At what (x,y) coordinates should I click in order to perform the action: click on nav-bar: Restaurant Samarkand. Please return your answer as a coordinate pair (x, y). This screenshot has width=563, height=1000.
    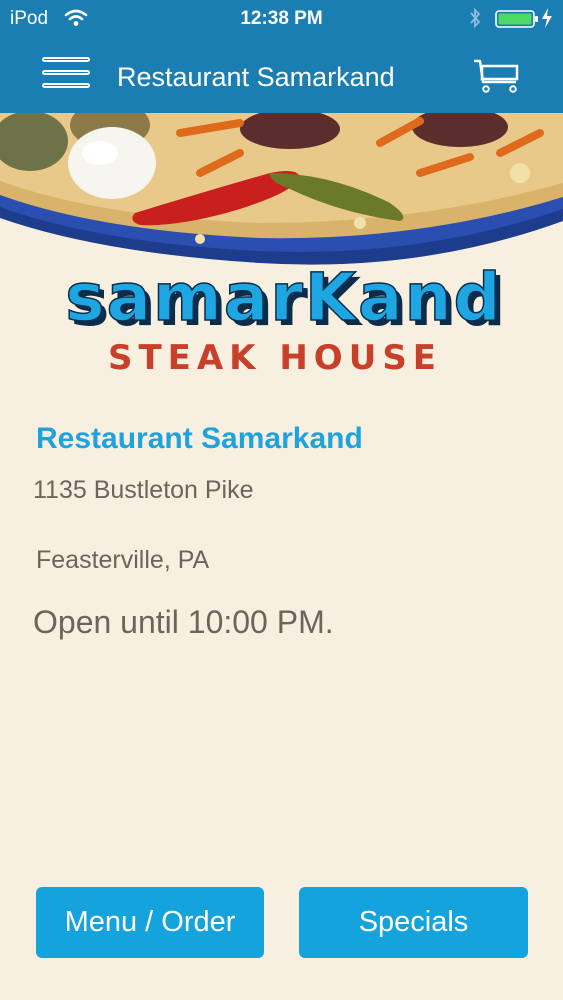
    Looking at the image, I should click on (281, 75).